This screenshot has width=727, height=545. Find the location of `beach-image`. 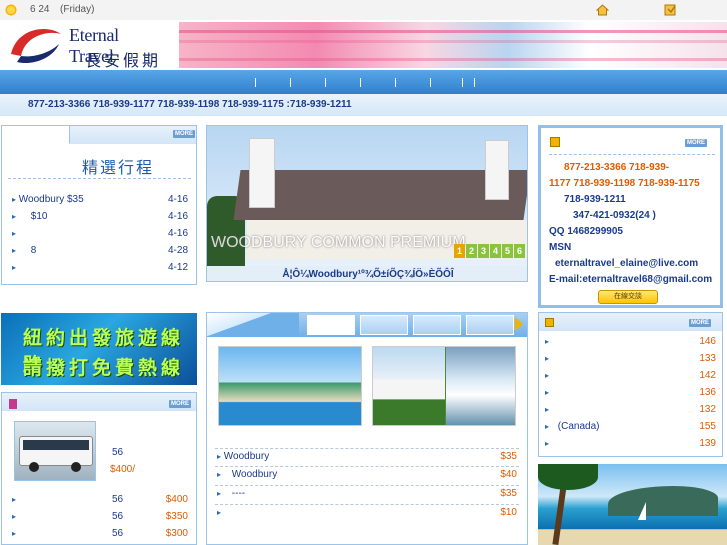

beach-image is located at coordinates (290, 386).